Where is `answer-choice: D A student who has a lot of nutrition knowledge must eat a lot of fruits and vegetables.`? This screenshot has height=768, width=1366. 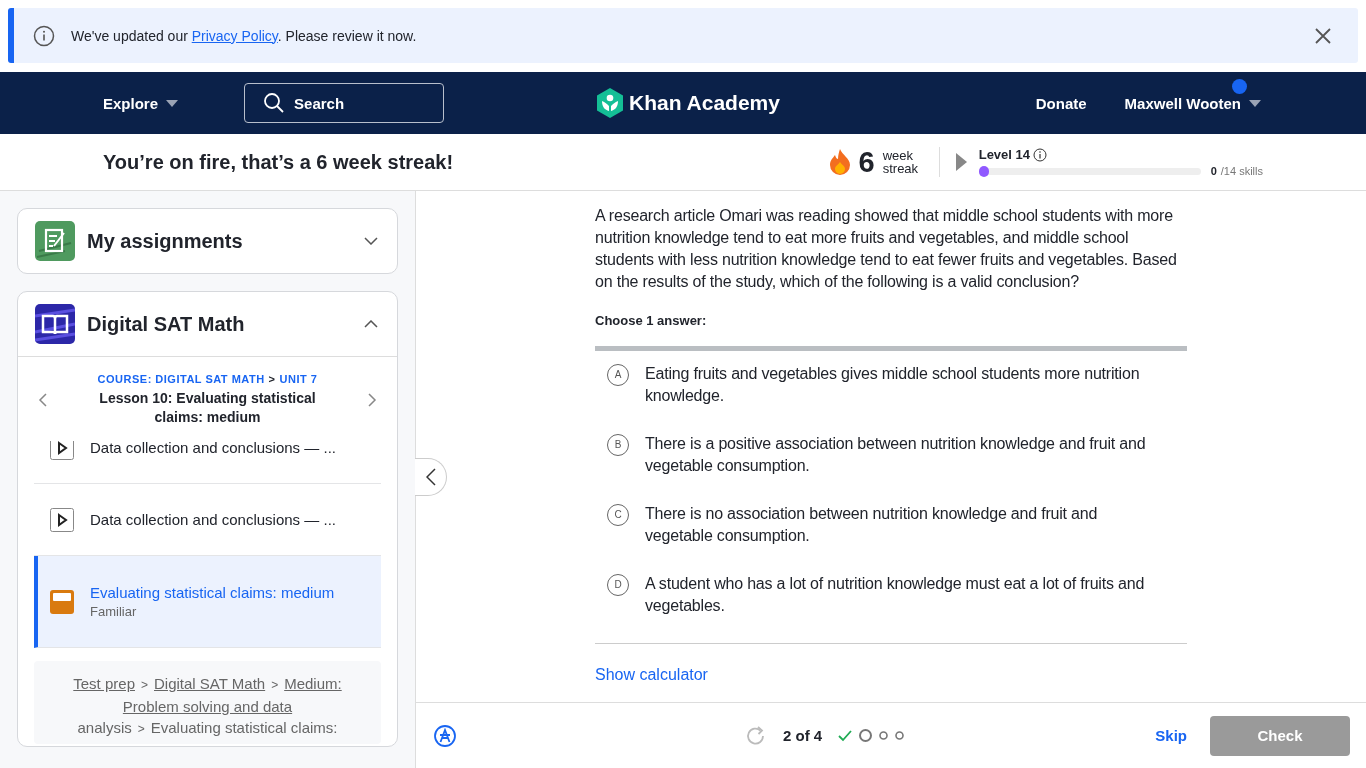 answer-choice: D A student who has a lot of nutrition knowledge must eat a lot of fruits and vegetables. is located at coordinates (887, 595).